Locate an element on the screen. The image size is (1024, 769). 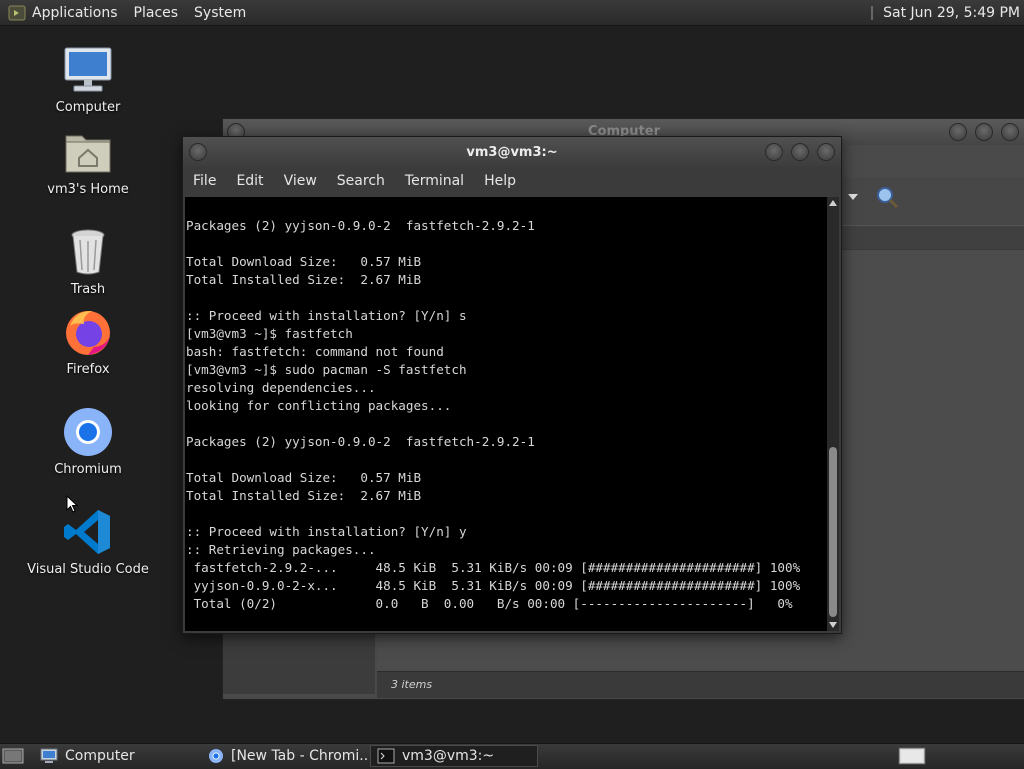
desktop-icon-vscode: Visual Studio Code is located at coordinates (88, 541).